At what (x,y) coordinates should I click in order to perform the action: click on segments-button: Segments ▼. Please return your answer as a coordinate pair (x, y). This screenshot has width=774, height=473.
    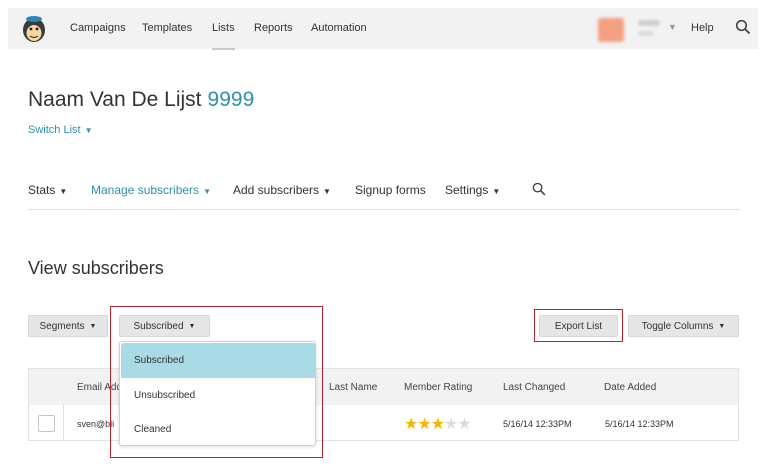
    Looking at the image, I should click on (68, 326).